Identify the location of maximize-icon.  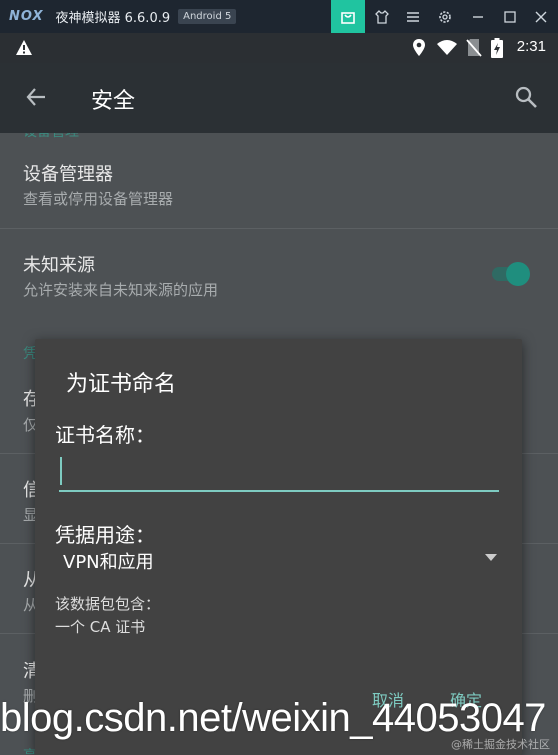
(510, 16).